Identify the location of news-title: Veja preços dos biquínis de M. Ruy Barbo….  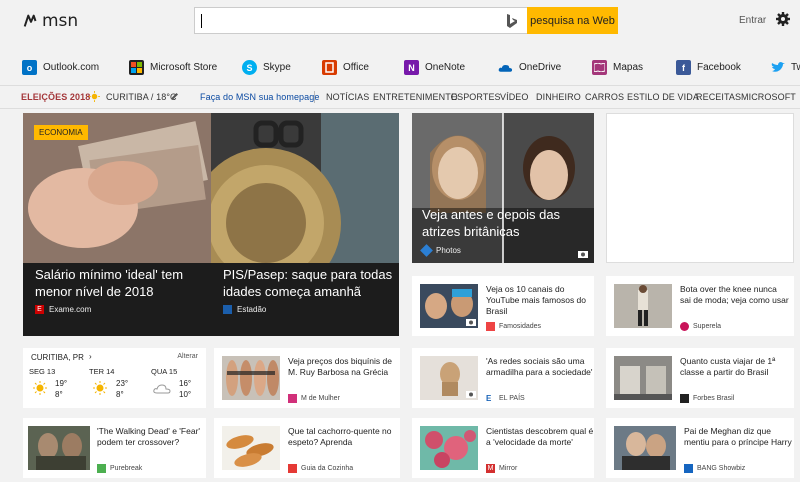
(340, 366).